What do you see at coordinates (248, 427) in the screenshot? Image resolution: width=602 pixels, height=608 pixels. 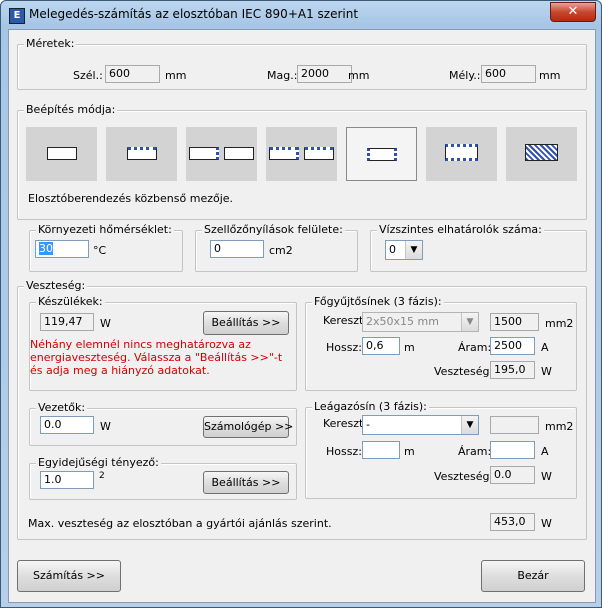 I see `calculator-button: Számológép >>` at bounding box center [248, 427].